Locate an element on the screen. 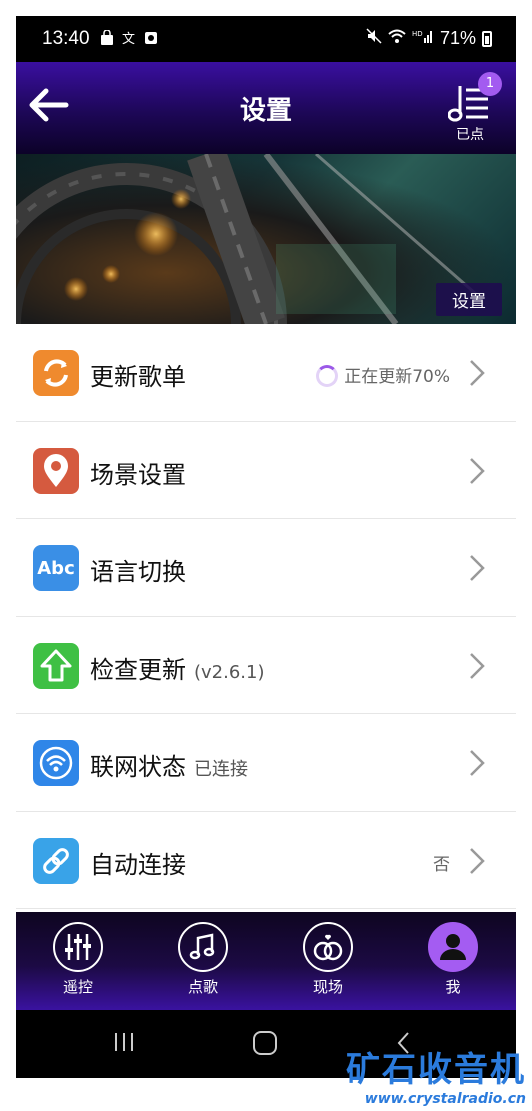 This screenshot has height=1111, width=532. media-icon is located at coordinates (151, 38).